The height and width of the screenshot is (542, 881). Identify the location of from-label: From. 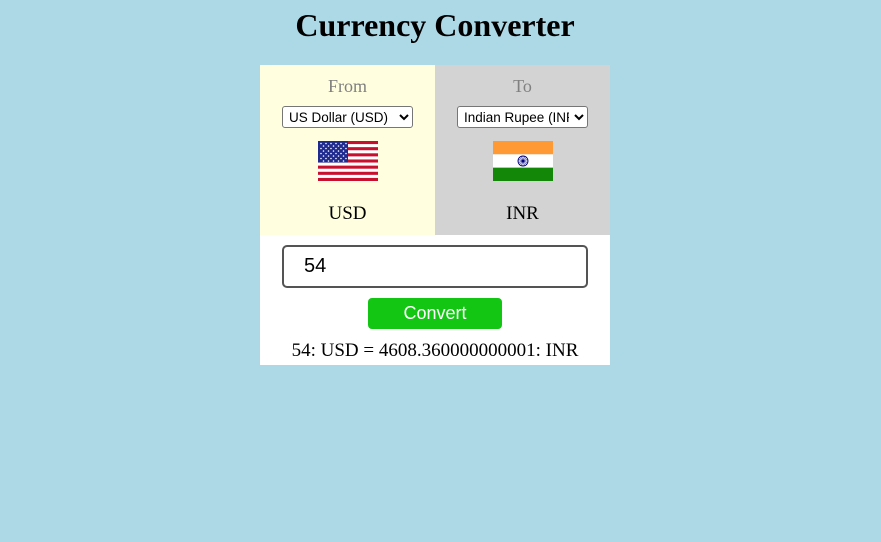
(347, 86).